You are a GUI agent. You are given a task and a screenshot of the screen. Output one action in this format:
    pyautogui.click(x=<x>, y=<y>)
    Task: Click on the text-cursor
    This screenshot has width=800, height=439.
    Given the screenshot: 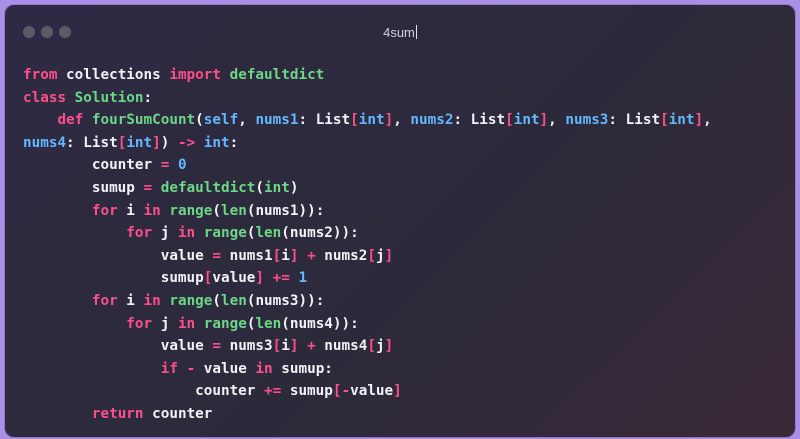 What is the action you would take?
    pyautogui.click(x=416, y=32)
    